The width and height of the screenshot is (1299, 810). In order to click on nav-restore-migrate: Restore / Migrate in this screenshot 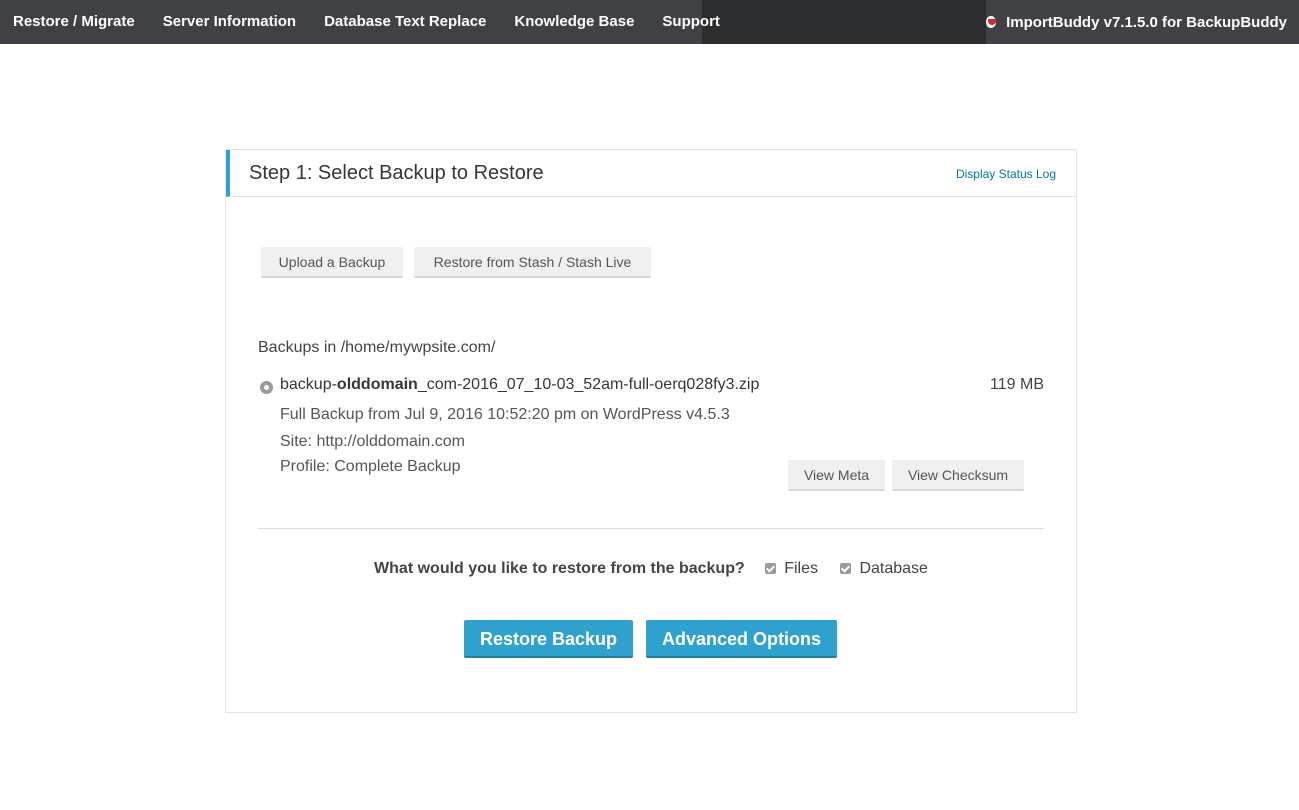, I will do `click(74, 22)`.